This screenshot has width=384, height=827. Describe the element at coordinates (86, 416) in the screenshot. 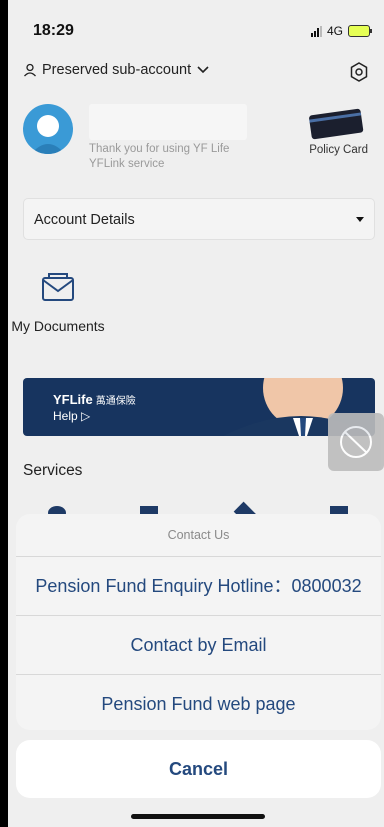

I see `play-icon: ▷` at that location.